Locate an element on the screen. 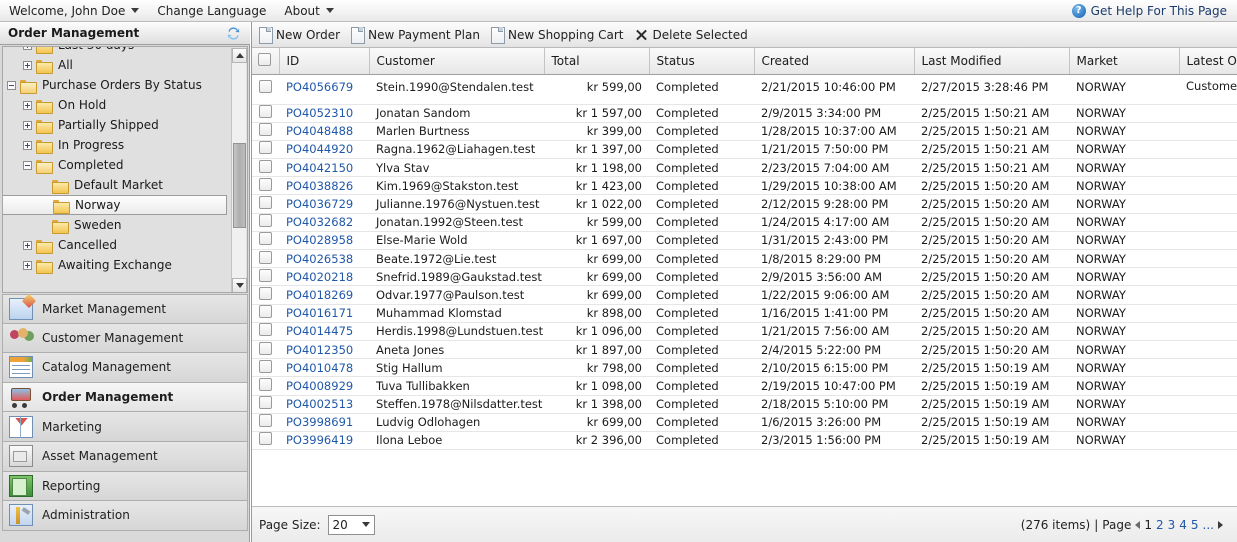 The image size is (1237, 542). order-id-link: PO4012350 is located at coordinates (319, 350).